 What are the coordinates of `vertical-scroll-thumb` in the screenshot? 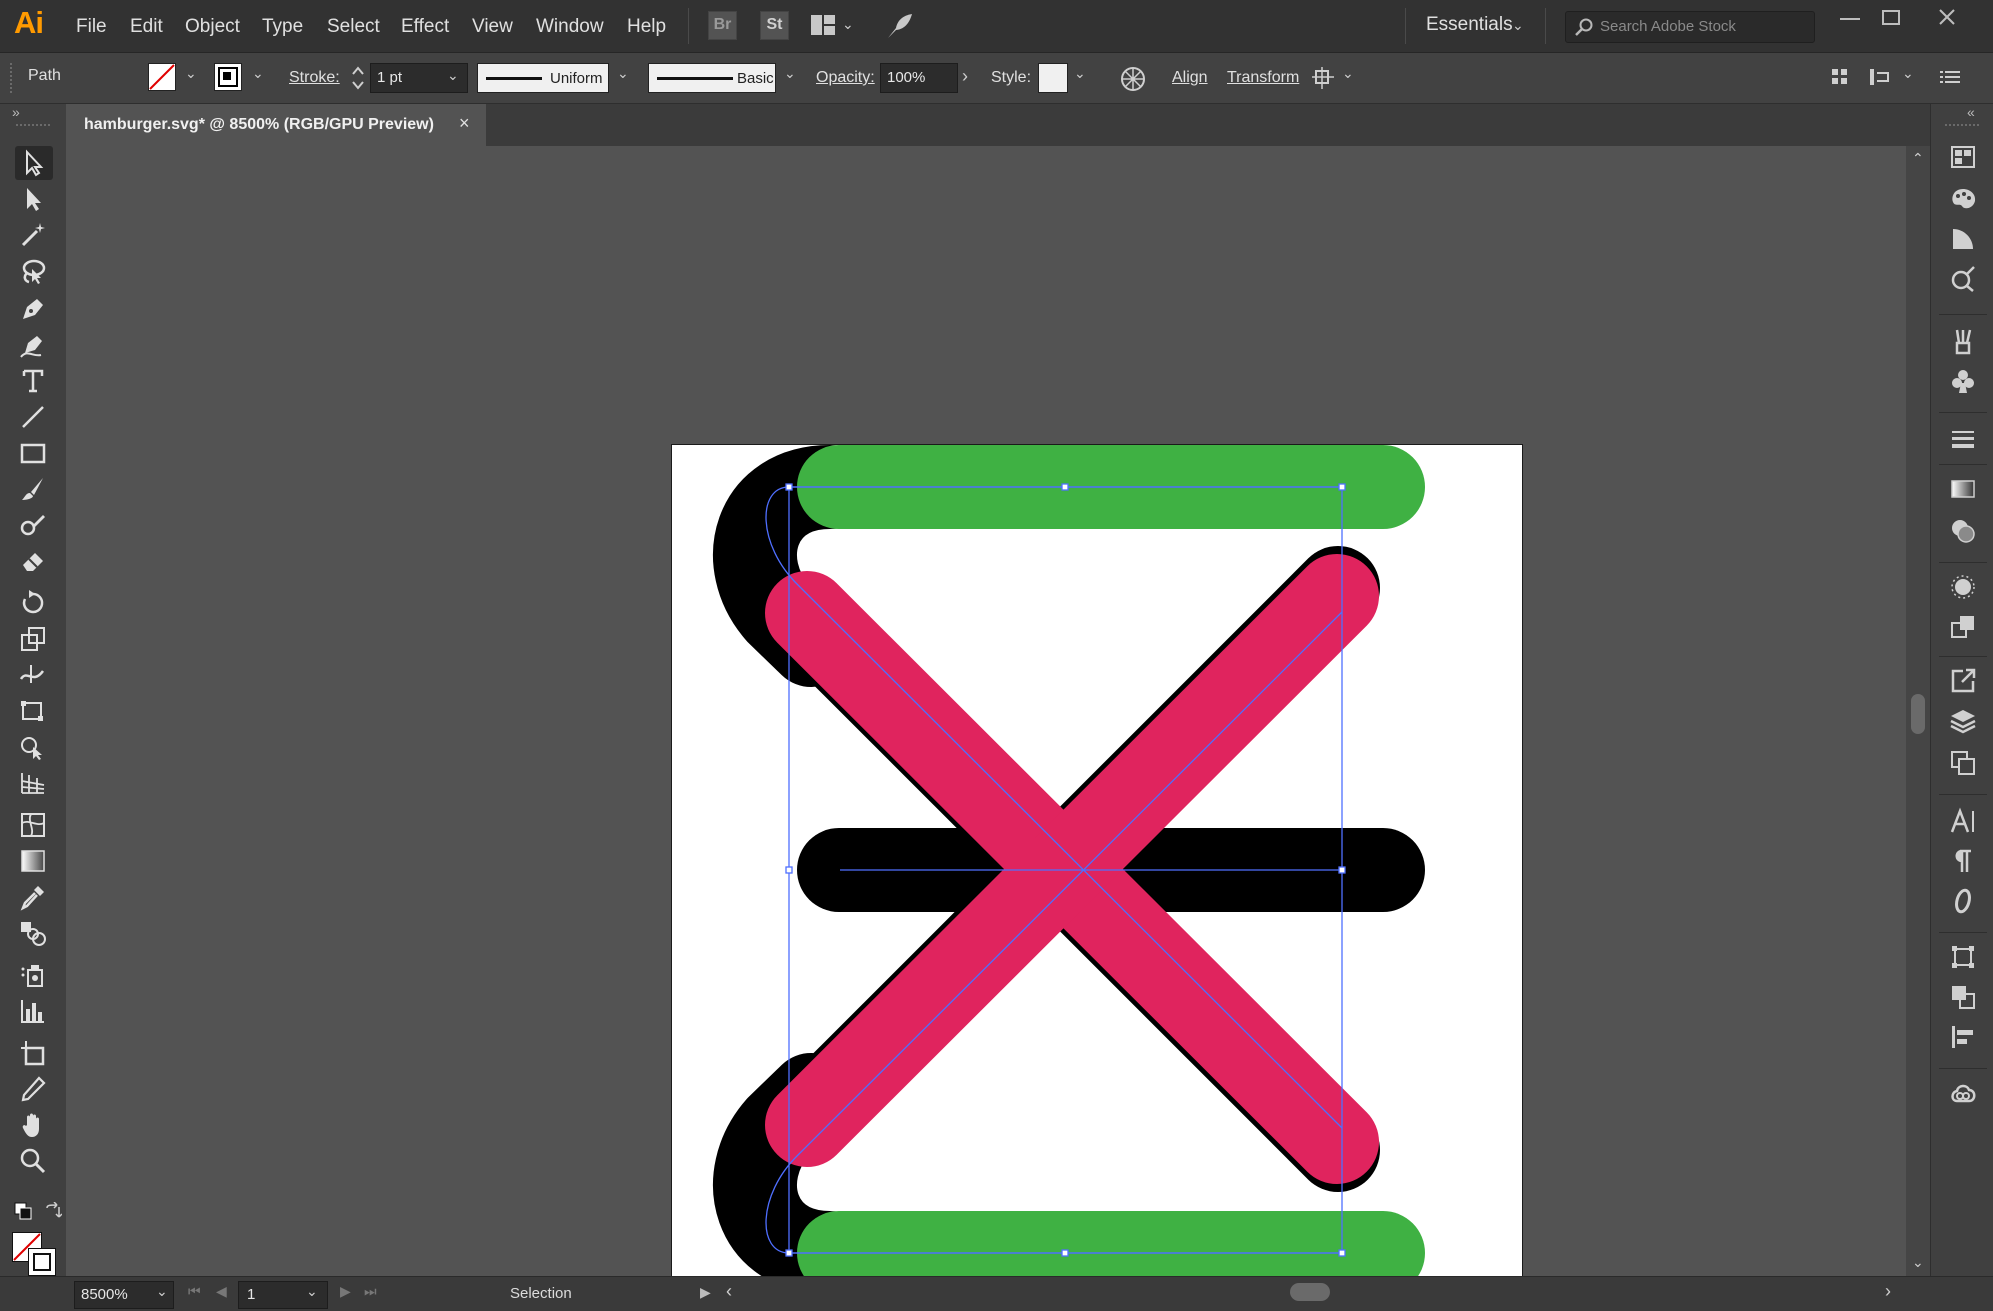 It's located at (1918, 714).